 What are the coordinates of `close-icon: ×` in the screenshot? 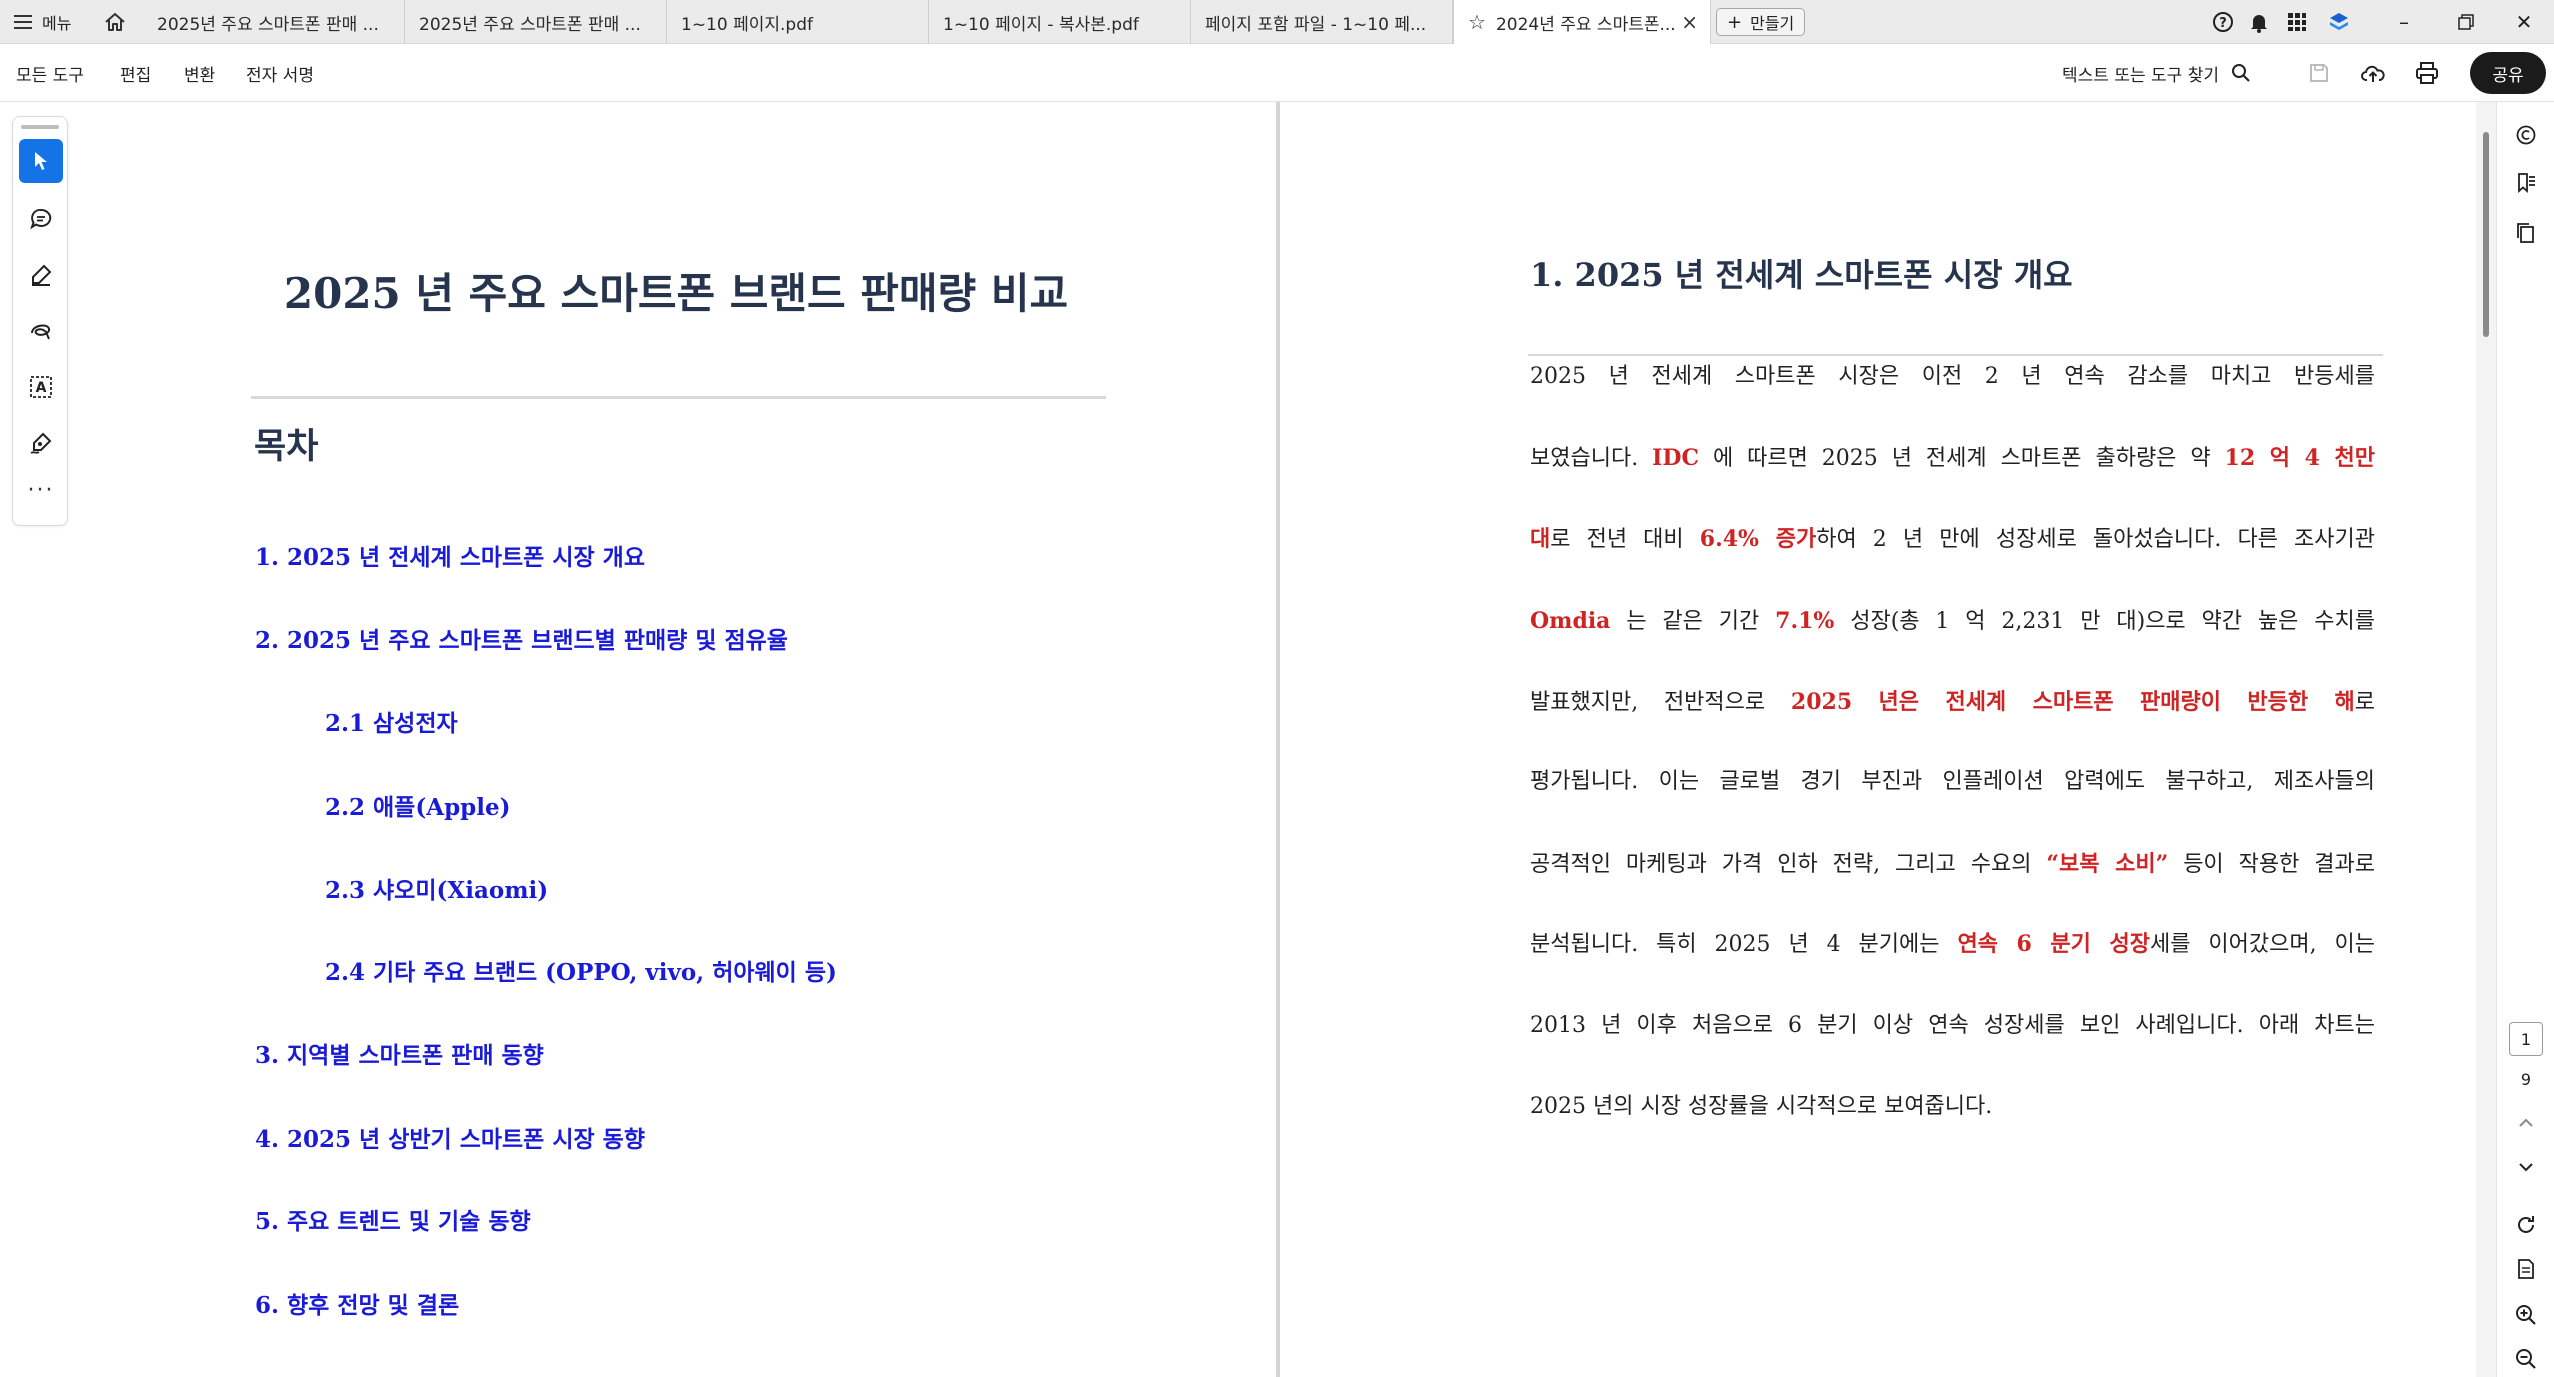 It's located at (1689, 22).